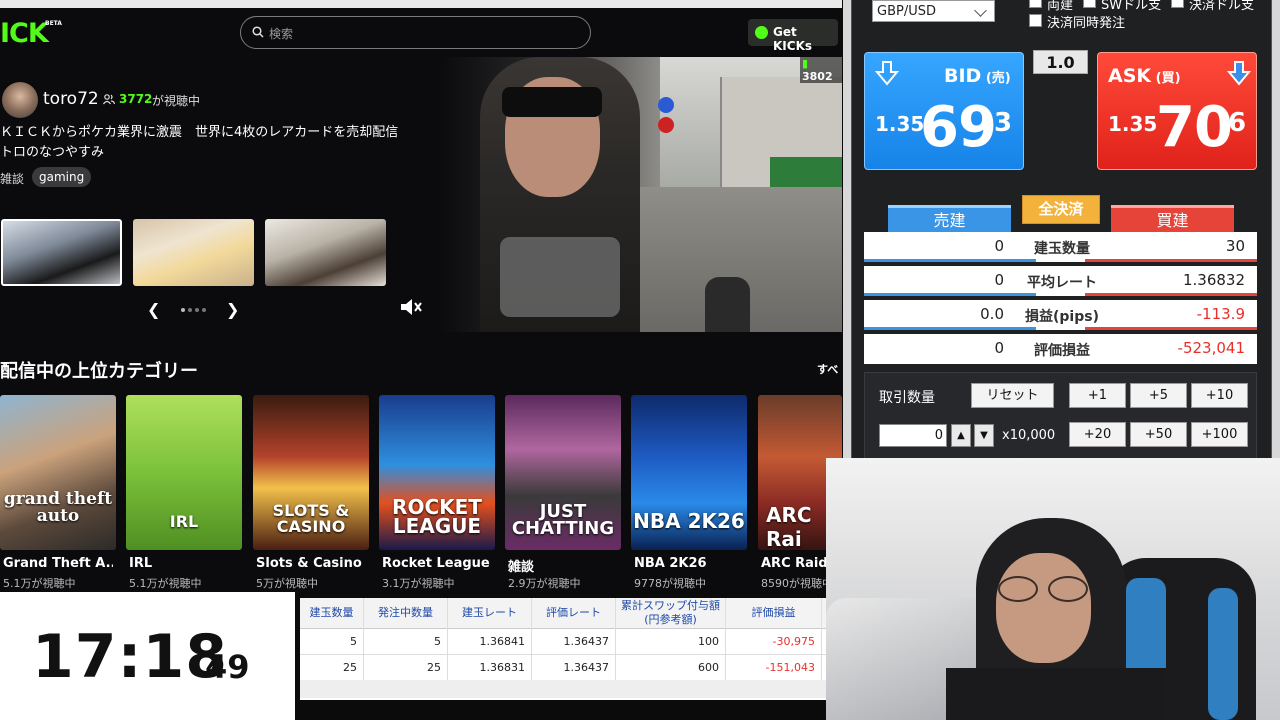  I want to click on kick-logo: ICK, so click(24, 33).